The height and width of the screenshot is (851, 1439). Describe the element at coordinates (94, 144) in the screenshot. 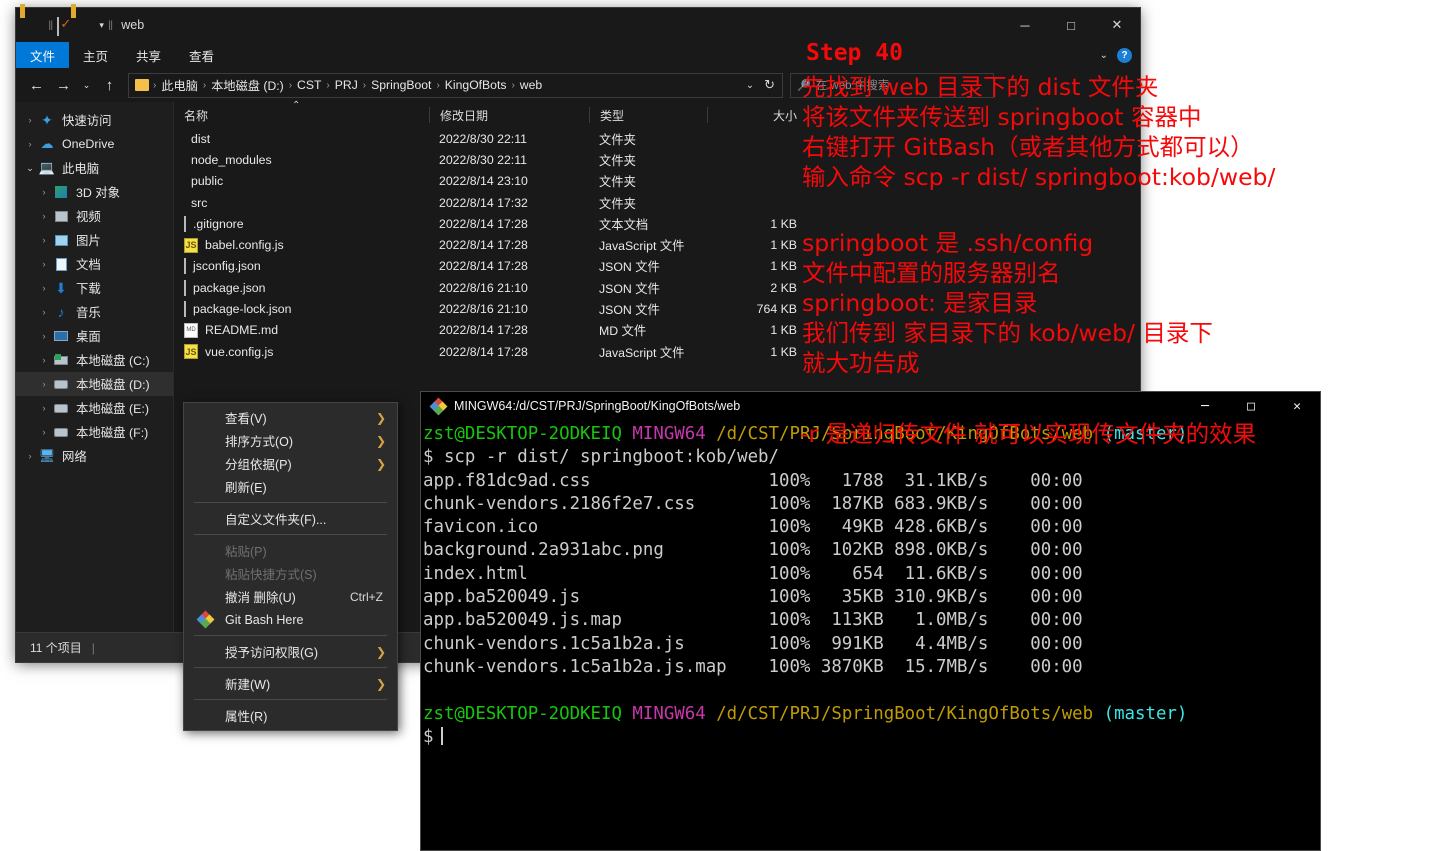

I see `sidebar-item-1: › ☁ OneDrive` at that location.